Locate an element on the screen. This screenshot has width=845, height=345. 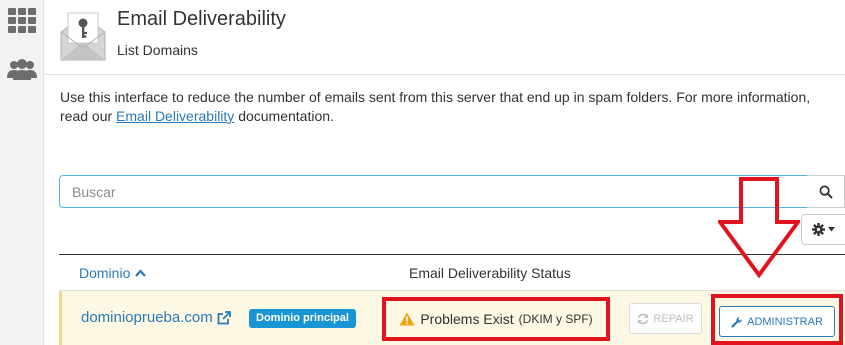
manage-highlight: ADMINISTRAR is located at coordinates (777, 319).